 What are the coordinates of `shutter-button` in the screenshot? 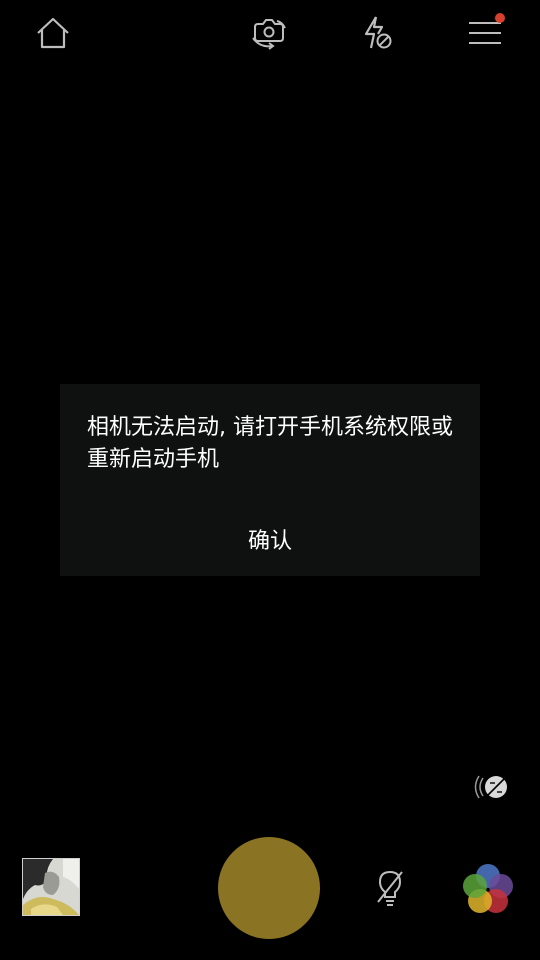 It's located at (269, 888).